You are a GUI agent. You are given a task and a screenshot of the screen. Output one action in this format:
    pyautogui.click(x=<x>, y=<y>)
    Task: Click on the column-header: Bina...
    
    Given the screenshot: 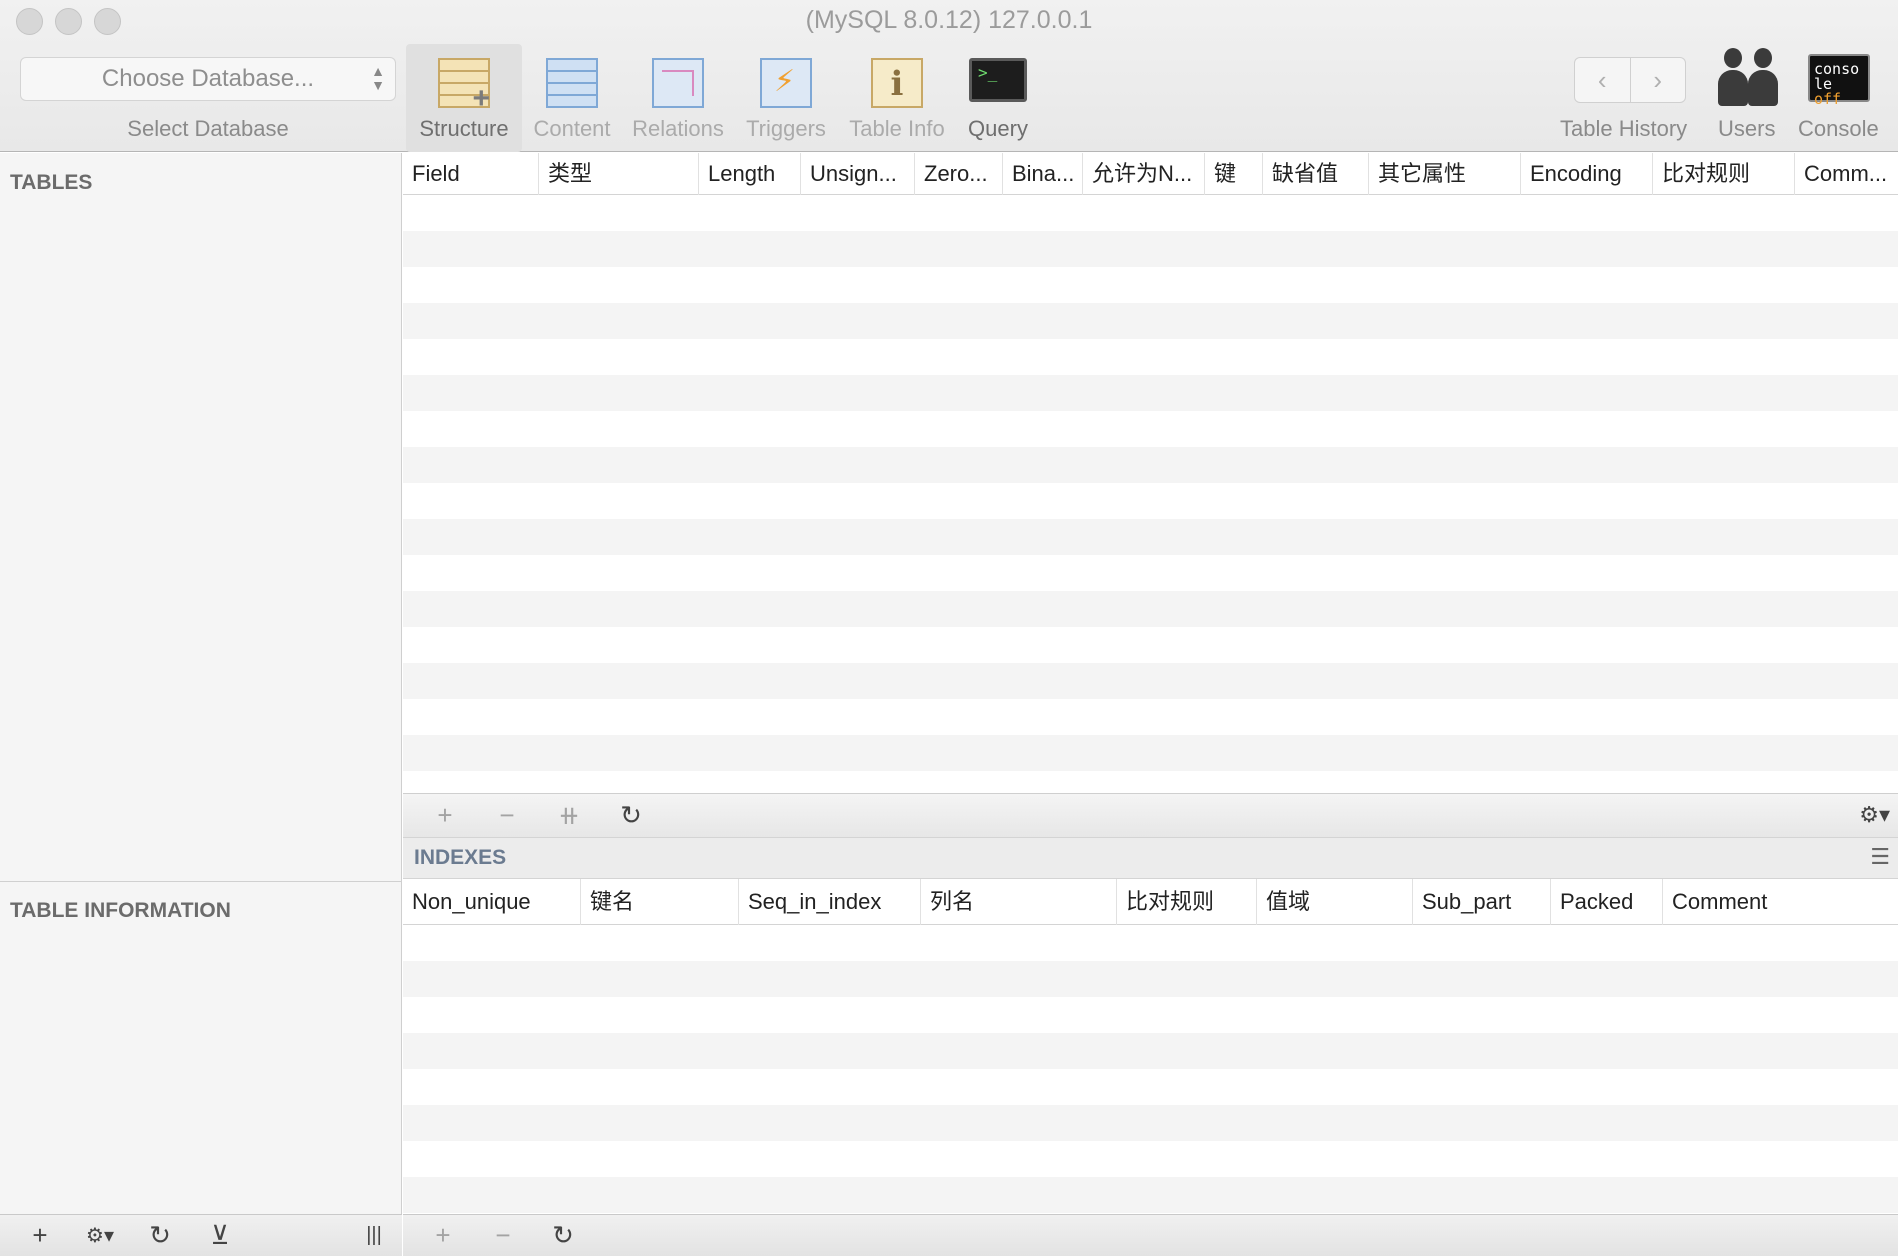 What is the action you would take?
    pyautogui.click(x=1043, y=174)
    